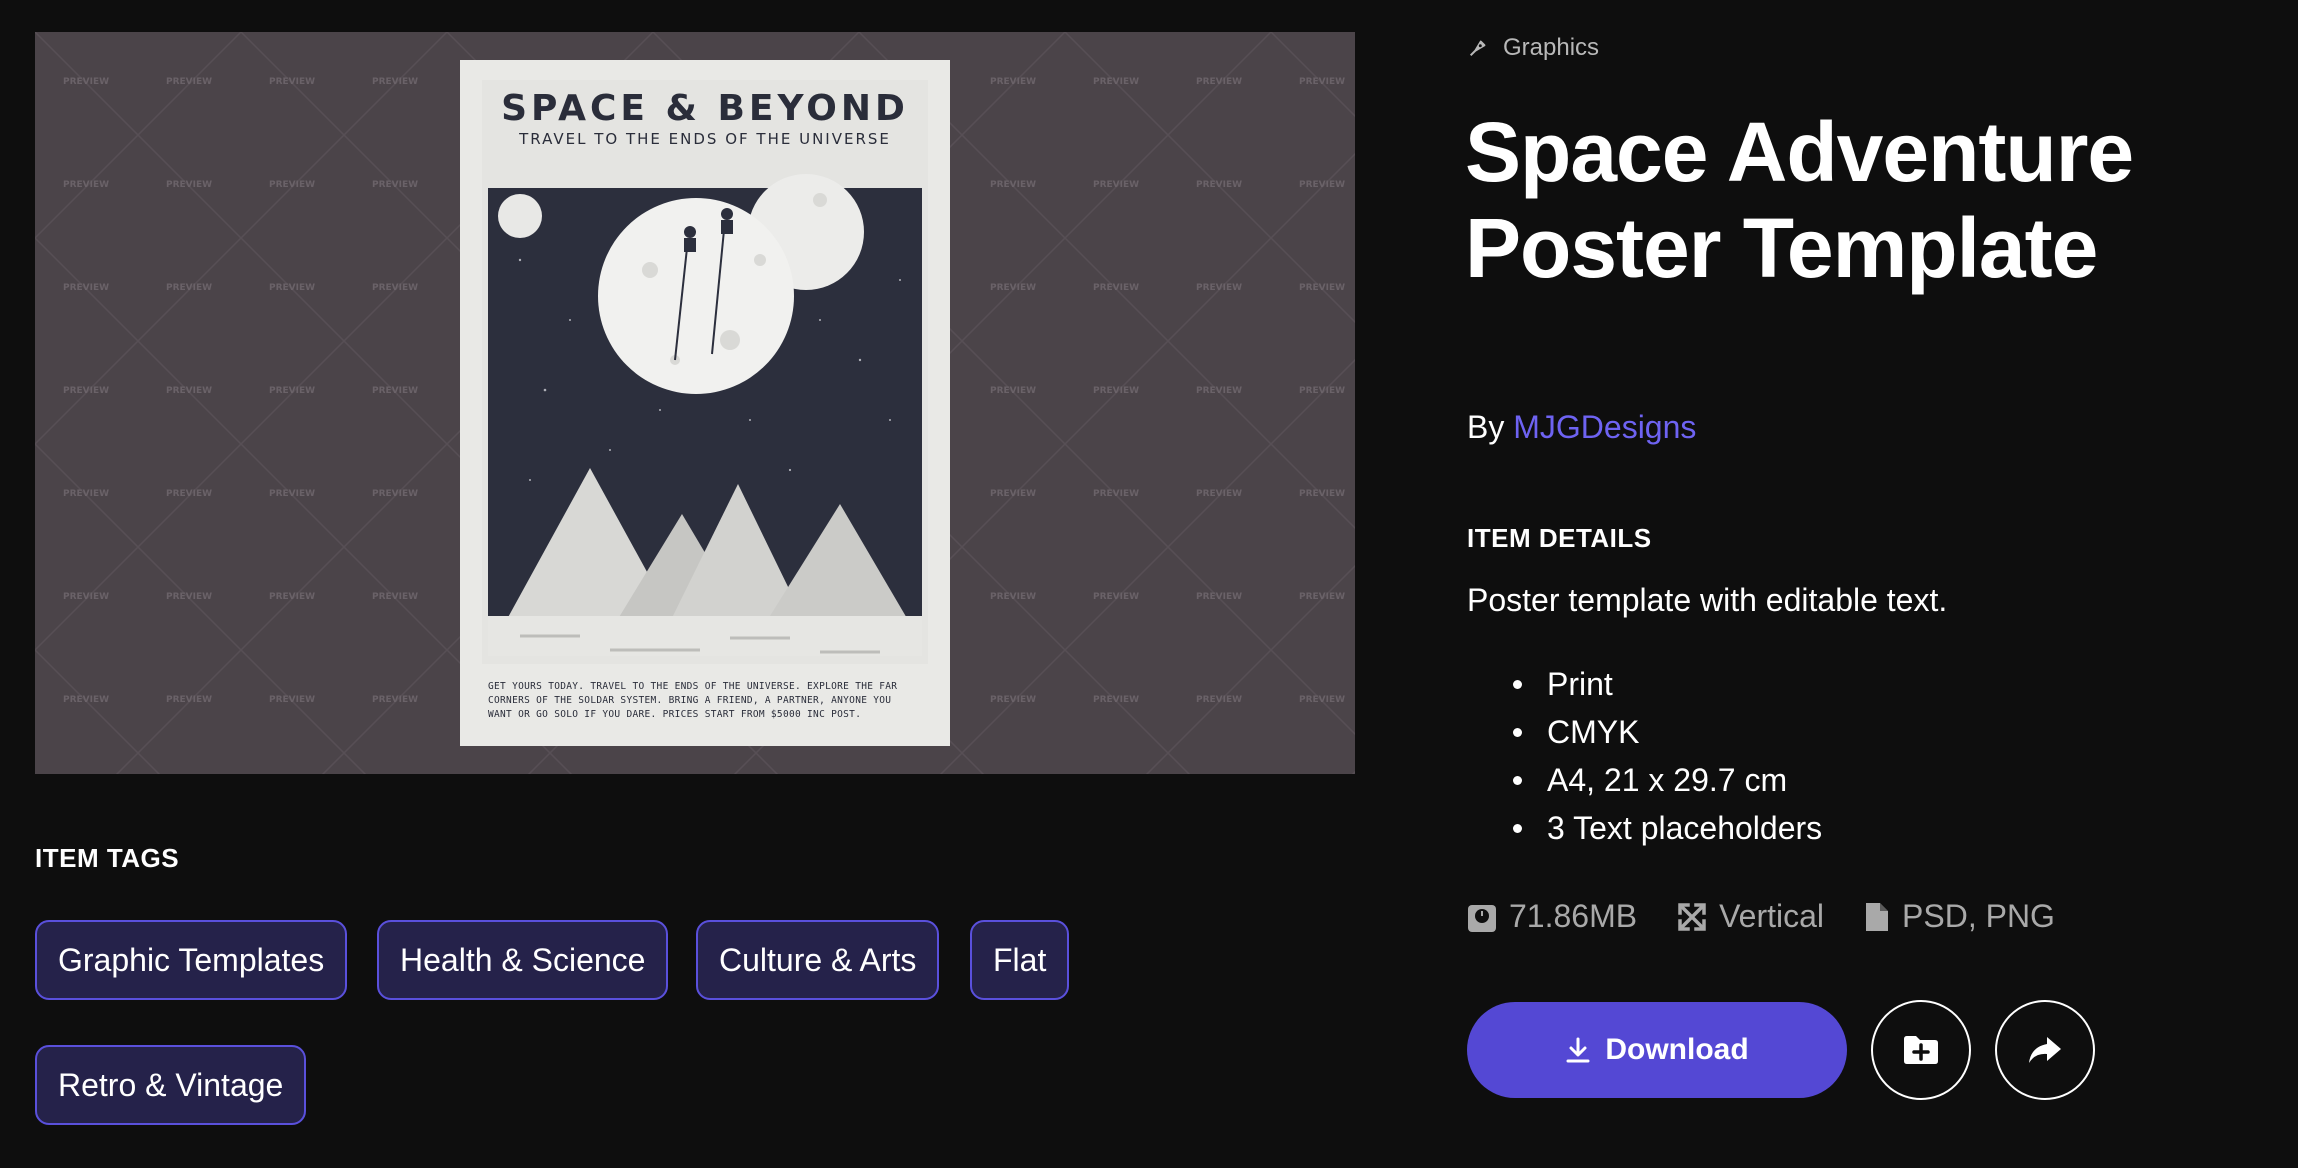 Image resolution: width=2298 pixels, height=1168 pixels. I want to click on category-label: Graphics, so click(1551, 47).